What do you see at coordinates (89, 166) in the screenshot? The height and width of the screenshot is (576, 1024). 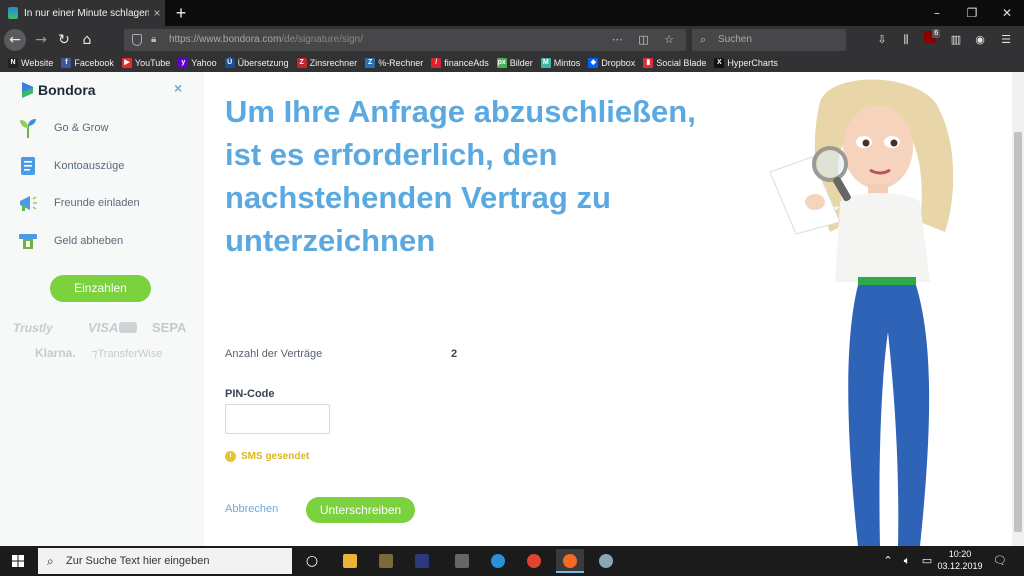 I see `sidebar-item-label: Kontoauszüge` at bounding box center [89, 166].